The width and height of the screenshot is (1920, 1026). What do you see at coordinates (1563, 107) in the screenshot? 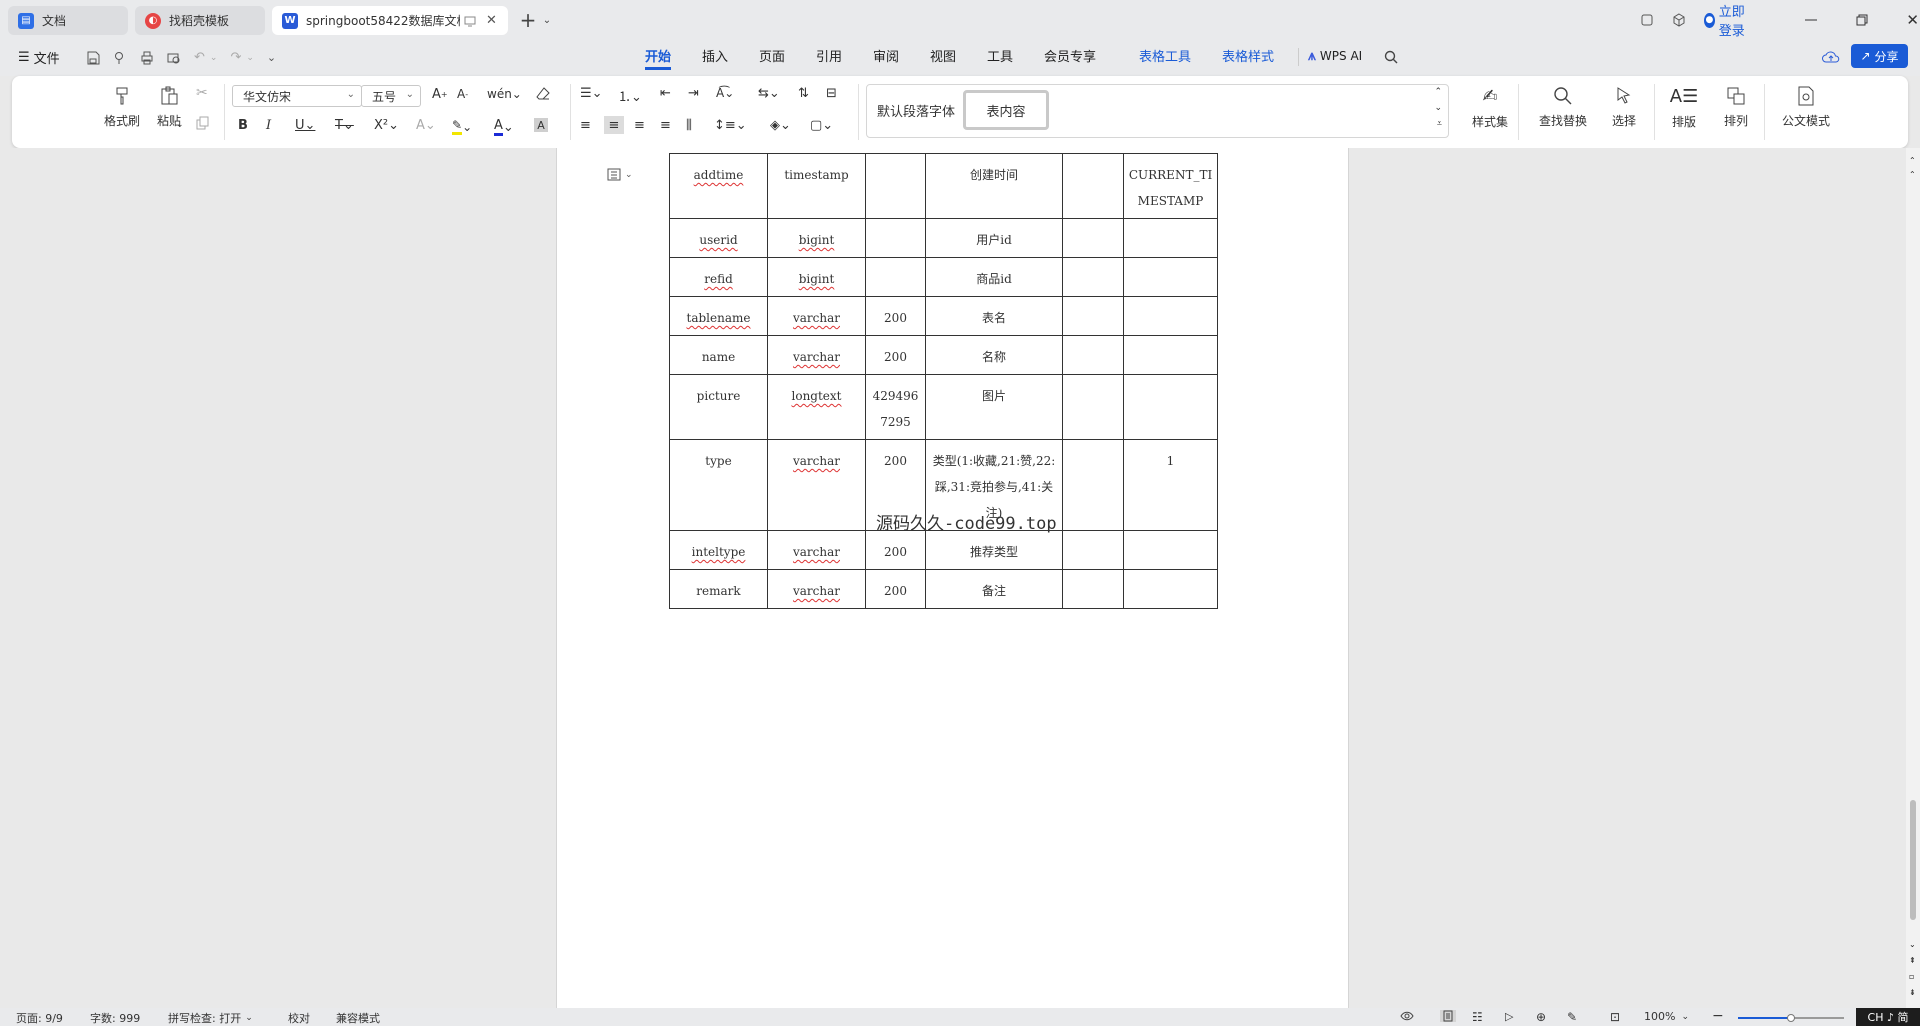
I see `find-replace-button: 查找替换` at bounding box center [1563, 107].